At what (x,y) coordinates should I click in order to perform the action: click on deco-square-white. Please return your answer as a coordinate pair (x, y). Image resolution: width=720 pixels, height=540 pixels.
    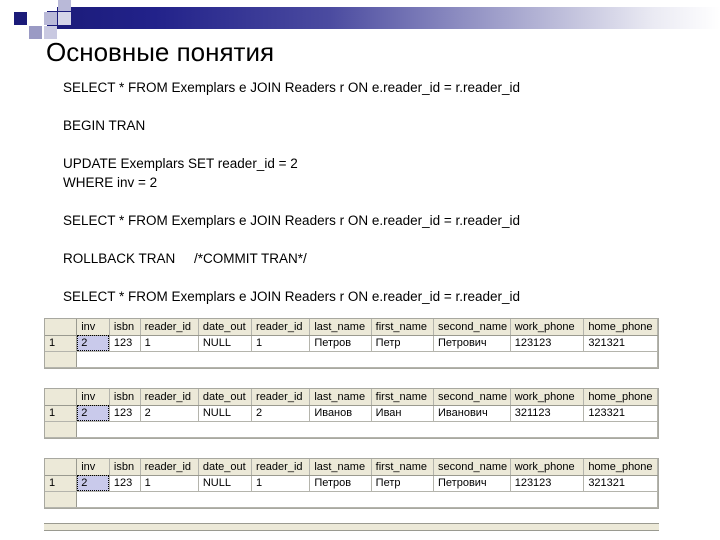
    Looking at the image, I should click on (35, 18).